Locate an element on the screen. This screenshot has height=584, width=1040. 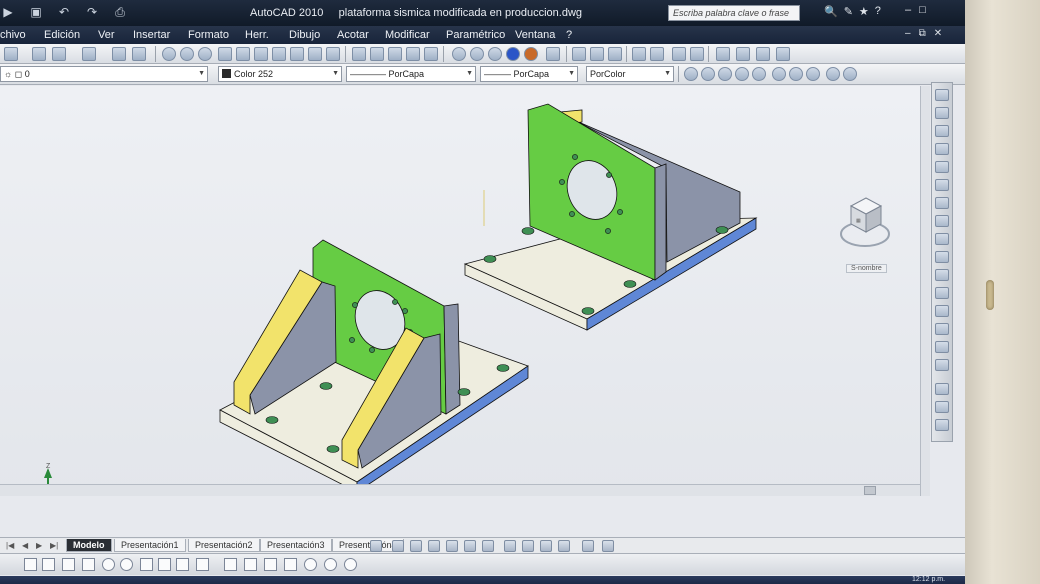
menu-herramientas: Herr. is located at coordinates (257, 35).